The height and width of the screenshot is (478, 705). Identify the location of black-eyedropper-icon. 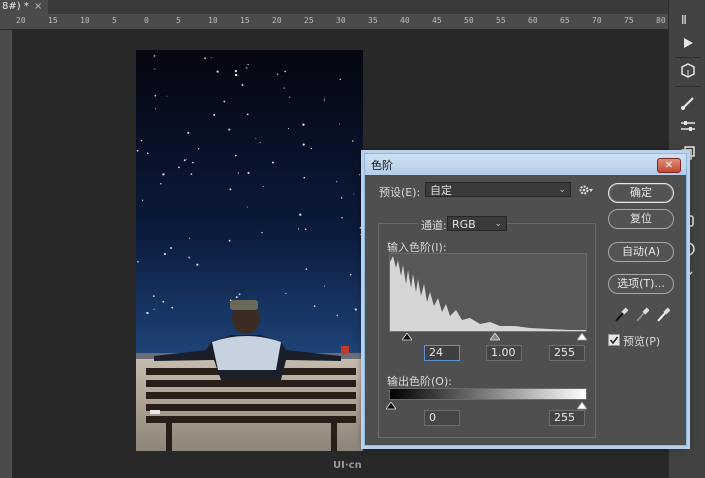
(621, 316).